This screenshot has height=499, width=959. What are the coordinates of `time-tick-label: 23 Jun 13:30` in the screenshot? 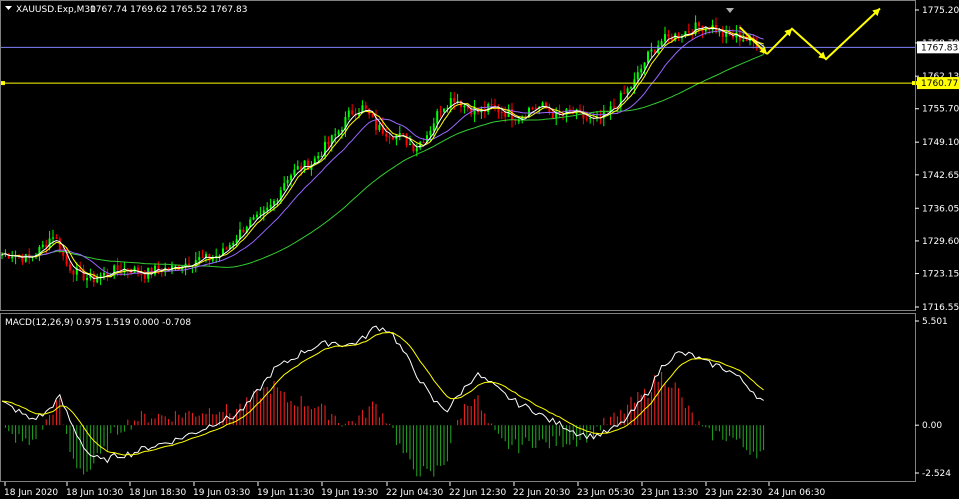 It's located at (669, 493).